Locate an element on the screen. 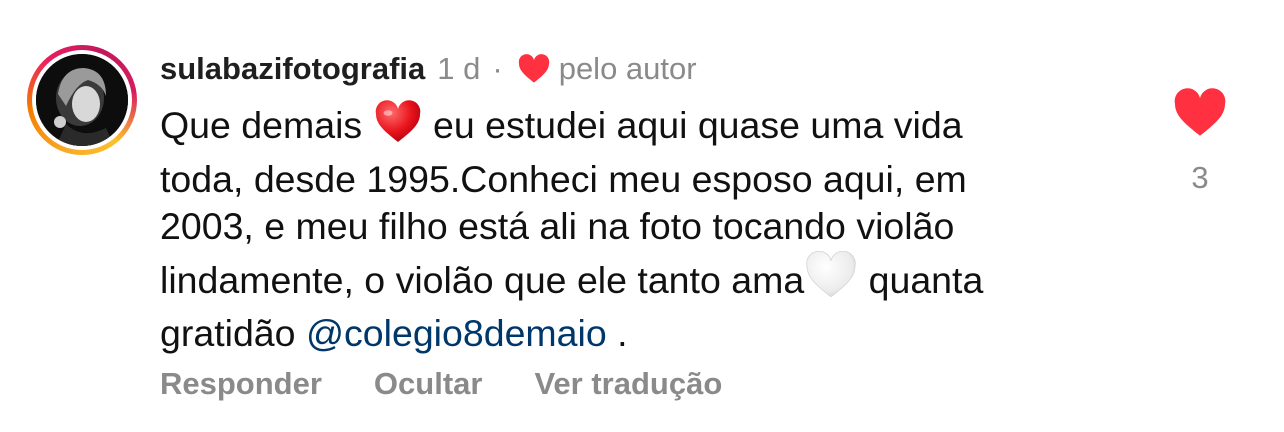  comment-text-segment: quanta is located at coordinates (926, 279).